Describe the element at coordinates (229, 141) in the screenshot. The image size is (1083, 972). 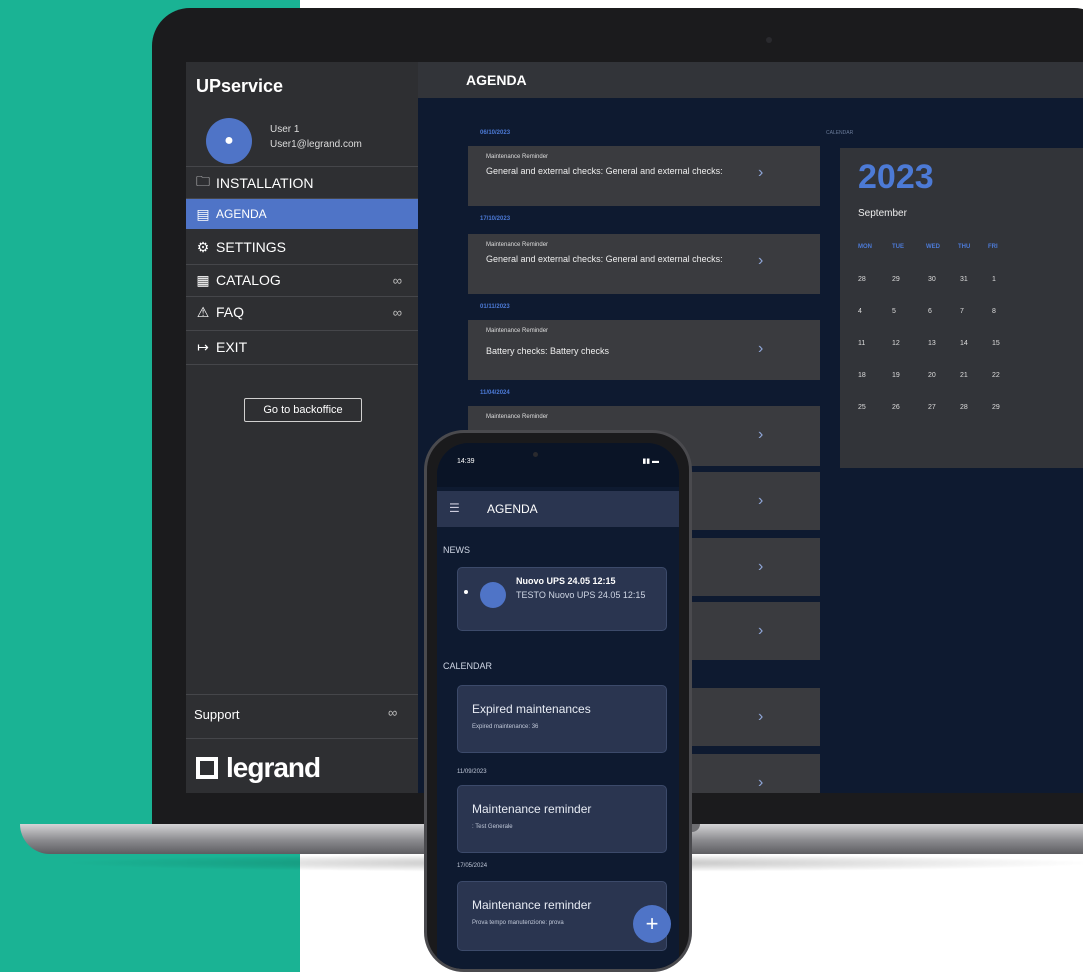
I see `user-avatar: ●` at that location.